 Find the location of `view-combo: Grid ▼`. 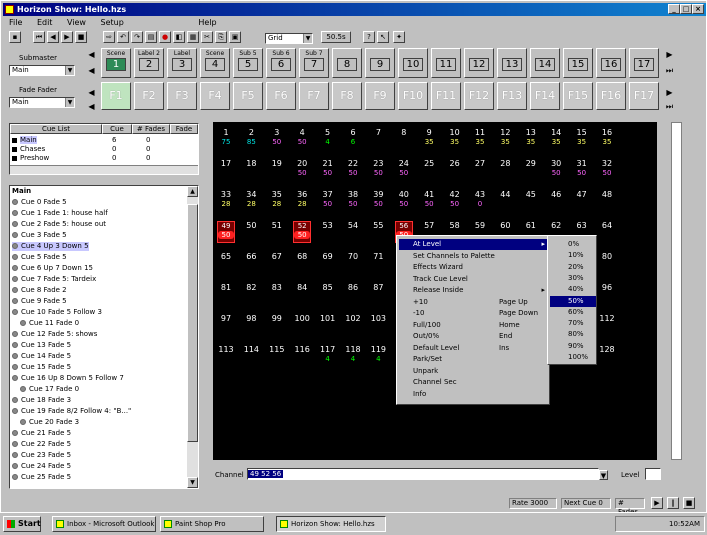

view-combo: Grid ▼ is located at coordinates (289, 38).